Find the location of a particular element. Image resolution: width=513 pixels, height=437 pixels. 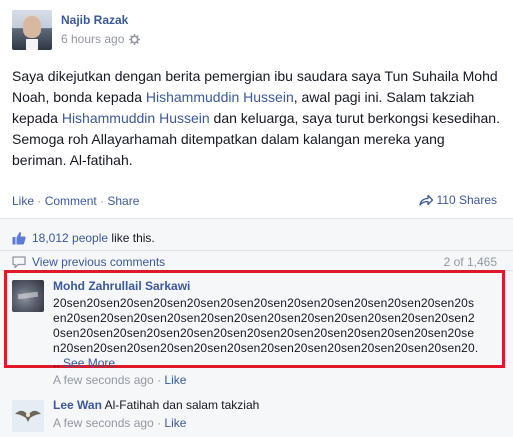

comment-link: Comment is located at coordinates (71, 201).